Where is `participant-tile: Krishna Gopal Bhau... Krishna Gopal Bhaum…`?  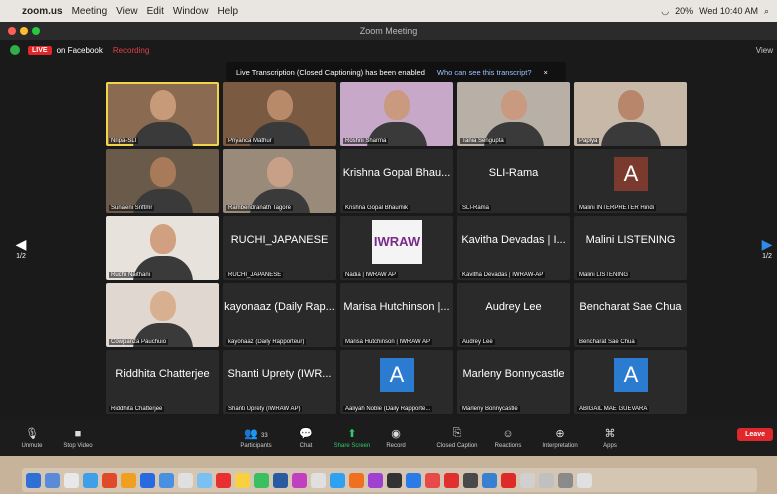
participant-tile: Krishna Gopal Bhau... Krishna Gopal Bhaum… is located at coordinates (396, 181).